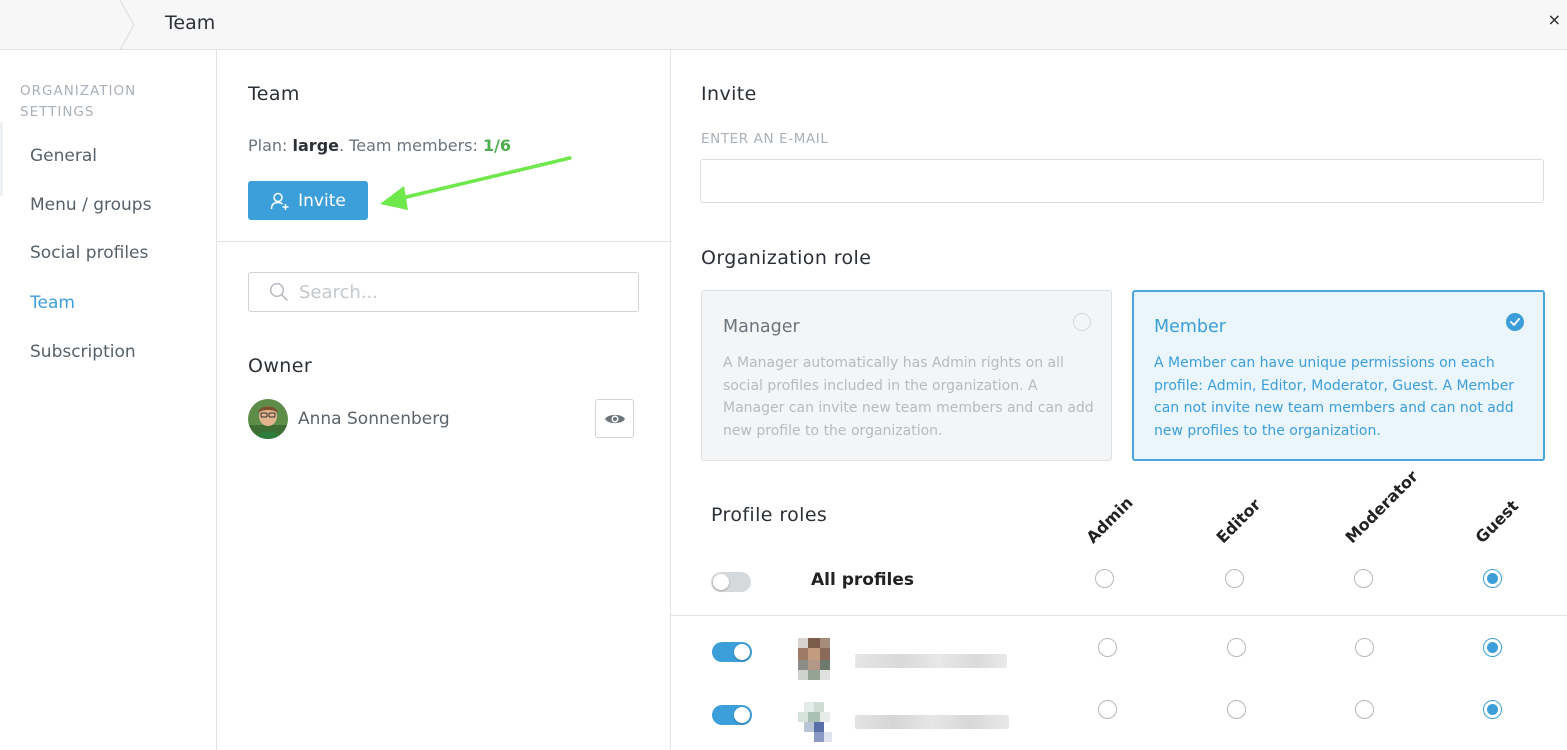  What do you see at coordinates (1381, 506) in the screenshot?
I see `column-header-moderator: Moderator` at bounding box center [1381, 506].